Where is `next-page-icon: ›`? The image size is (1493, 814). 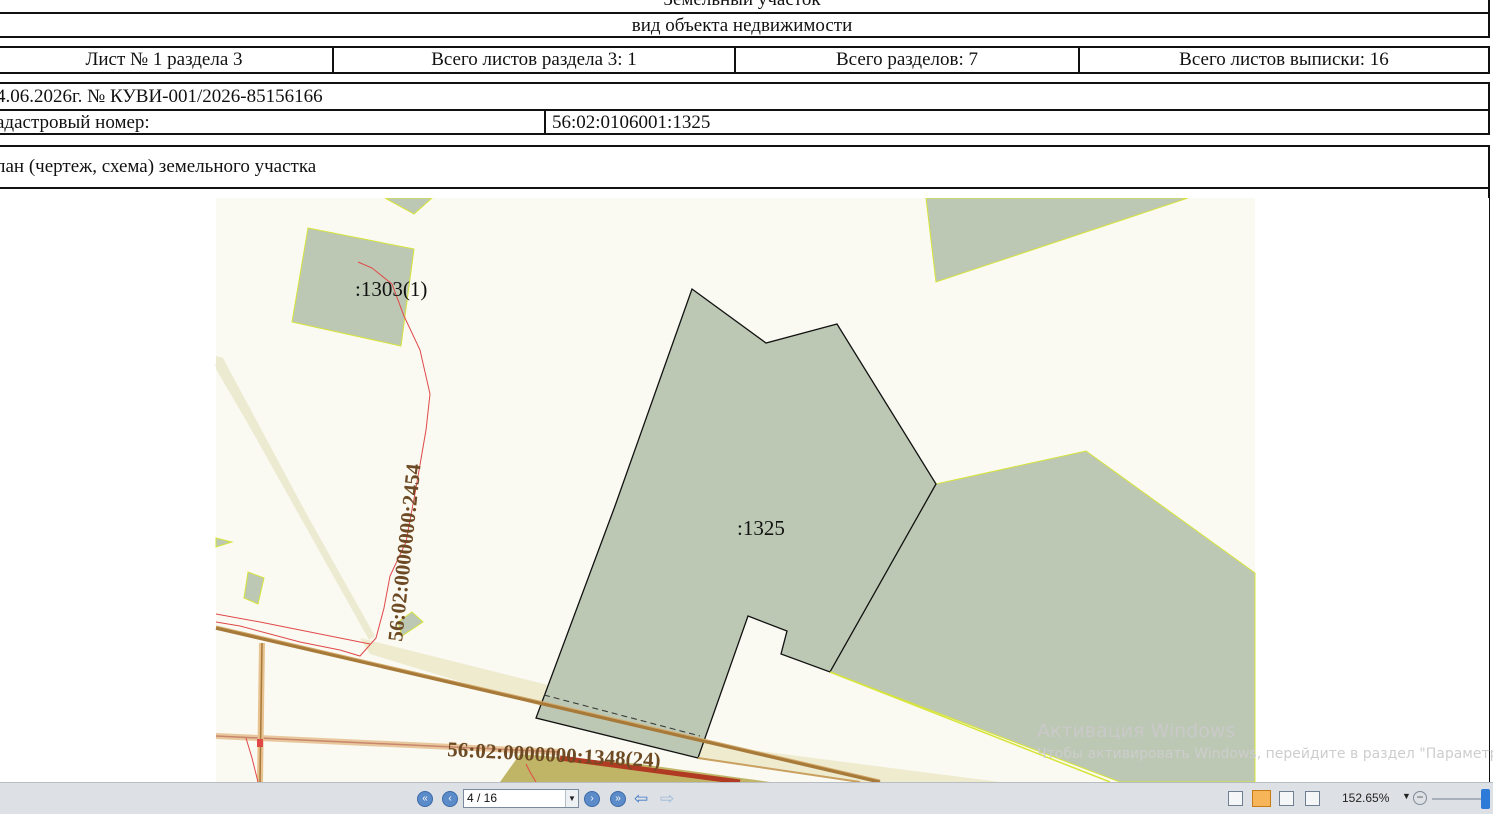 next-page-icon: › is located at coordinates (592, 799).